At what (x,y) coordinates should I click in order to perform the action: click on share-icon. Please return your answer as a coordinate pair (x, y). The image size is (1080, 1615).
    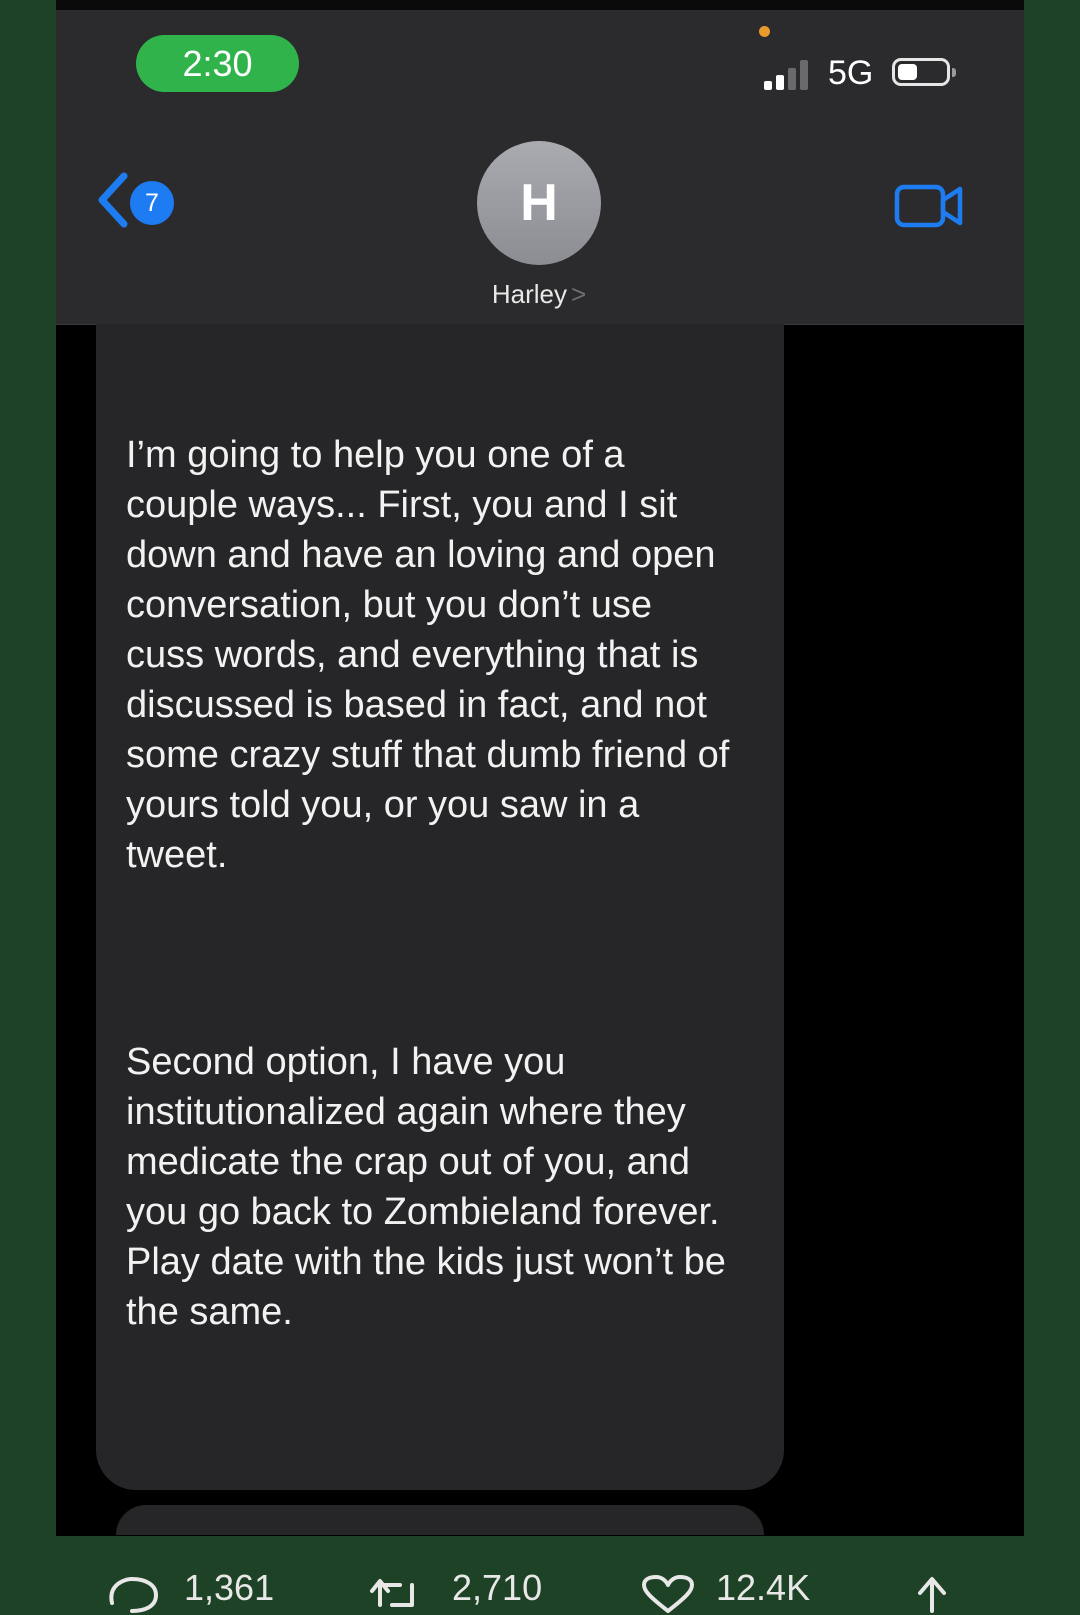
    Looking at the image, I should click on (932, 1595).